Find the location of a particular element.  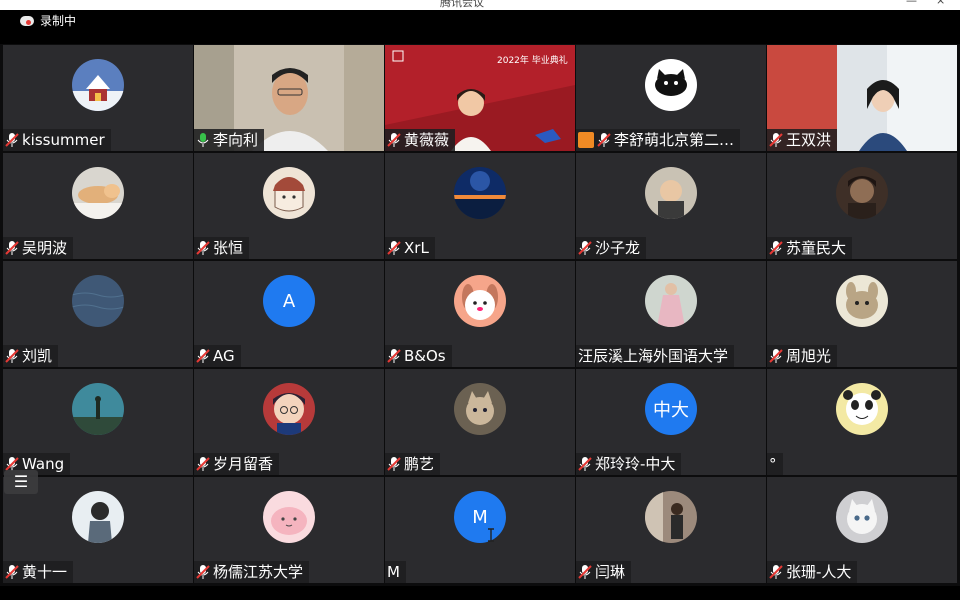

participant-name-tag: 黄薇薇 is located at coordinates (420, 140).